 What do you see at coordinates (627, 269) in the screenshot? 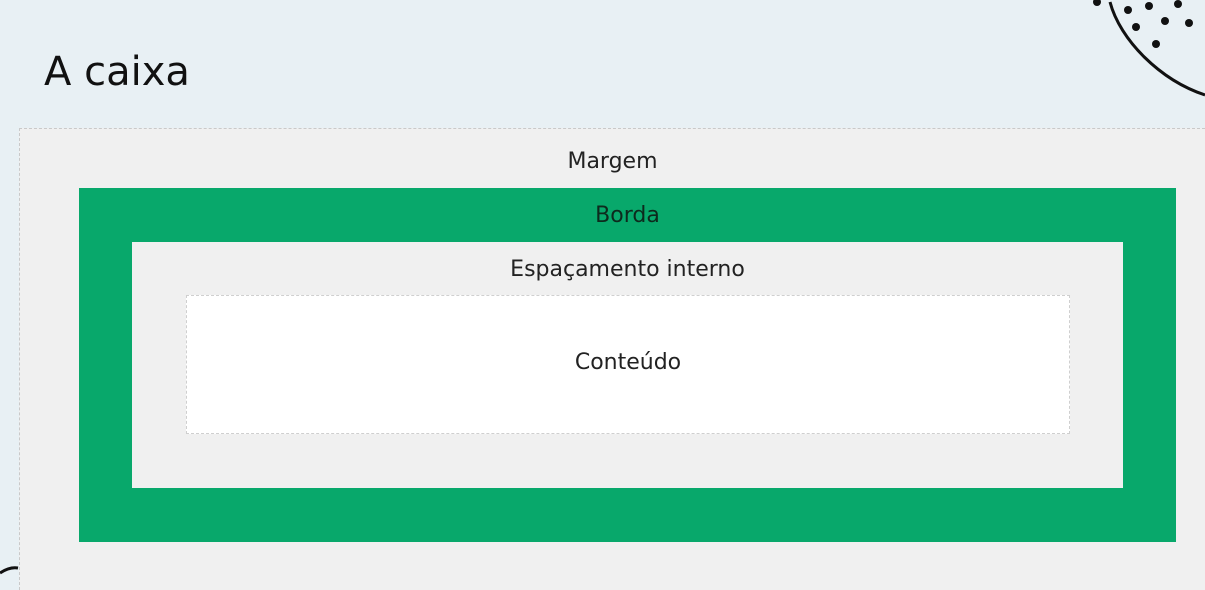
I see `padding-label: Espaçamento interno` at bounding box center [627, 269].